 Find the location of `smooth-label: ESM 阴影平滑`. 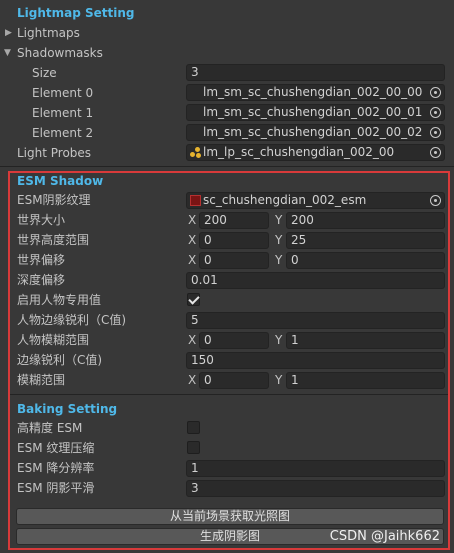

smooth-label: ESM 阴影平滑 is located at coordinates (56, 488).